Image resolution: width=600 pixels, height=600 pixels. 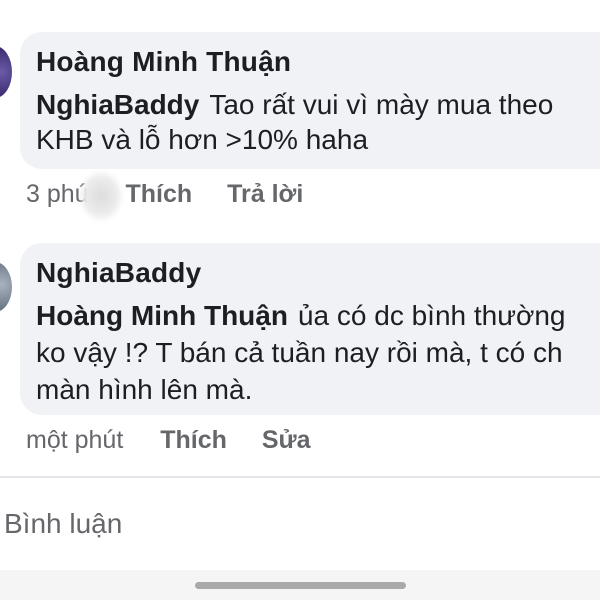 What do you see at coordinates (163, 62) in the screenshot?
I see `comment-author: Hoàng Minh Thuận` at bounding box center [163, 62].